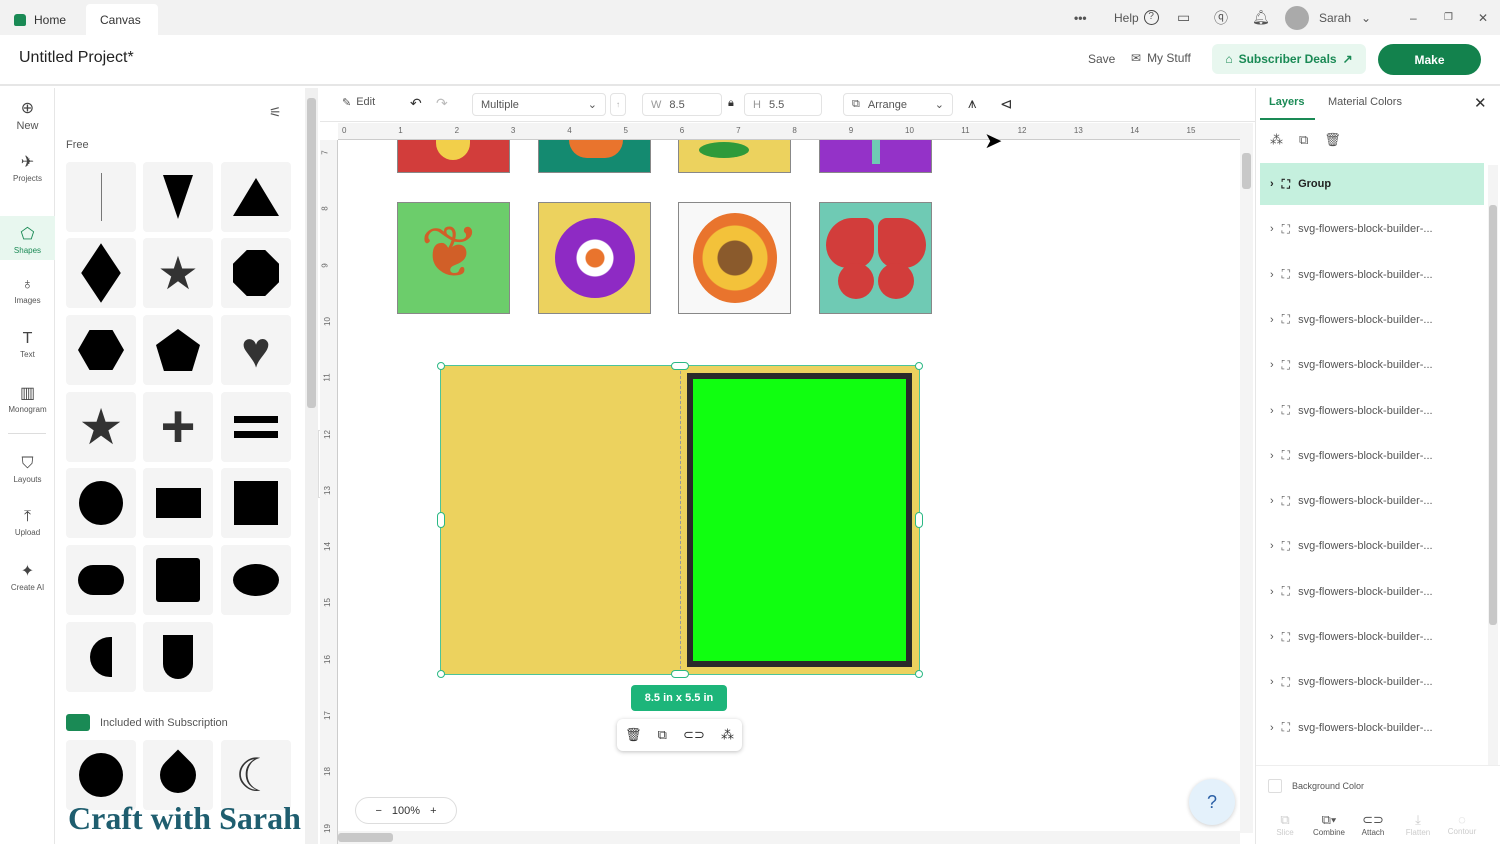 Image resolution: width=1500 pixels, height=844 pixels. What do you see at coordinates (1006, 104) in the screenshot?
I see `flip-vertical-icon: ⊲` at bounding box center [1006, 104].